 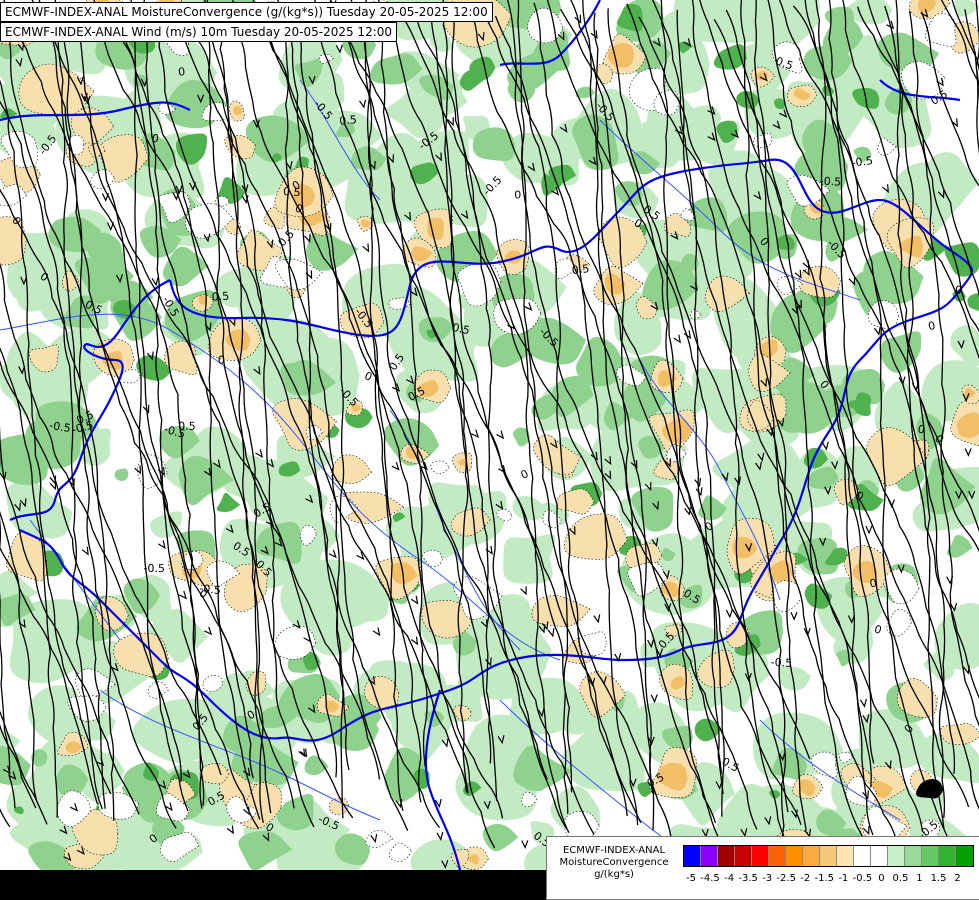 I want to click on legend-tick-label: -1.5, so click(x=824, y=878).